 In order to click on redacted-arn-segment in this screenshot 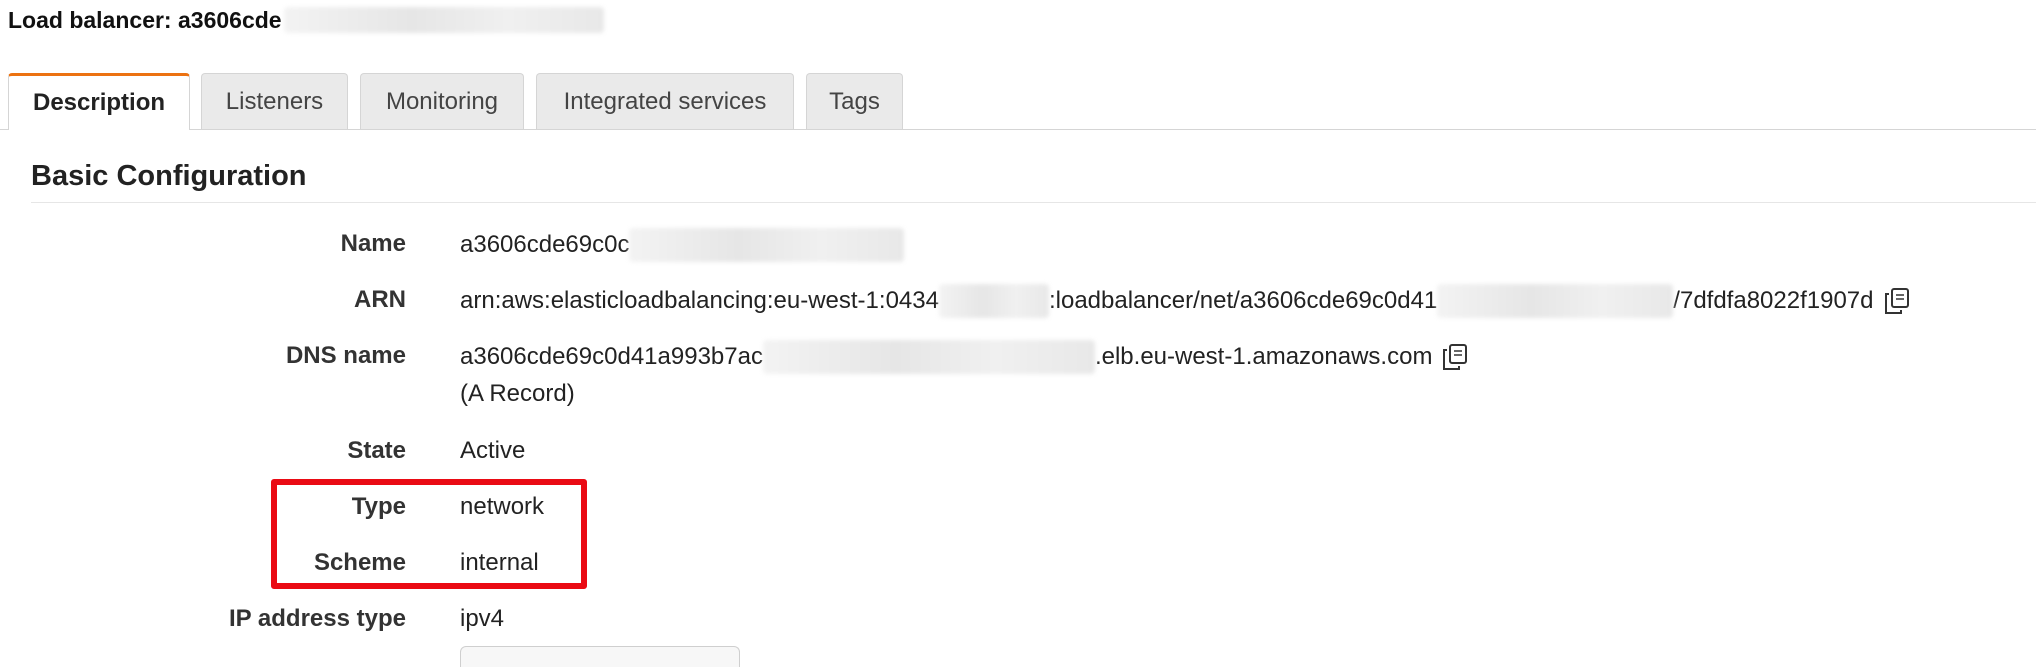, I will do `click(1555, 301)`.